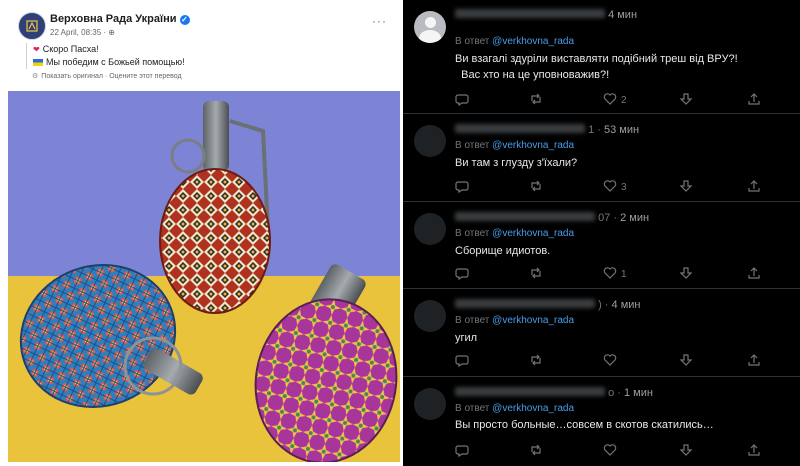 The height and width of the screenshot is (466, 800). I want to click on like-button: 3, so click(615, 186).